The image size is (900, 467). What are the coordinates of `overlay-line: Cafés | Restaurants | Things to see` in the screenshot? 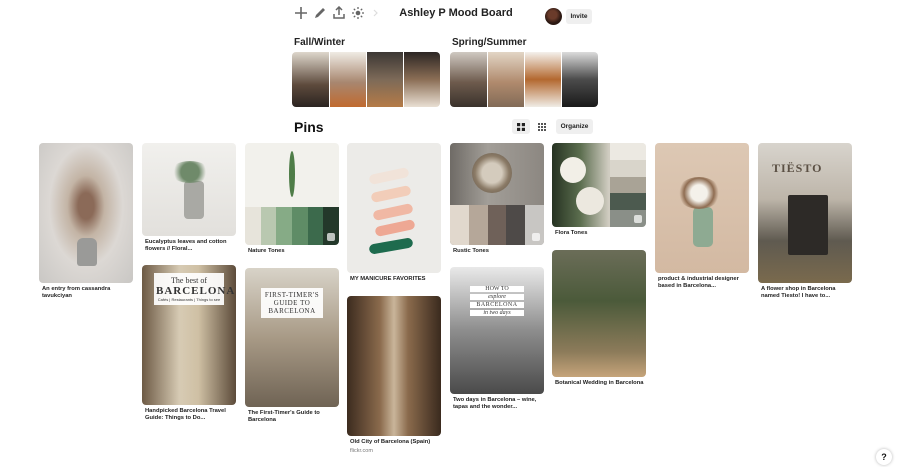 It's located at (189, 299).